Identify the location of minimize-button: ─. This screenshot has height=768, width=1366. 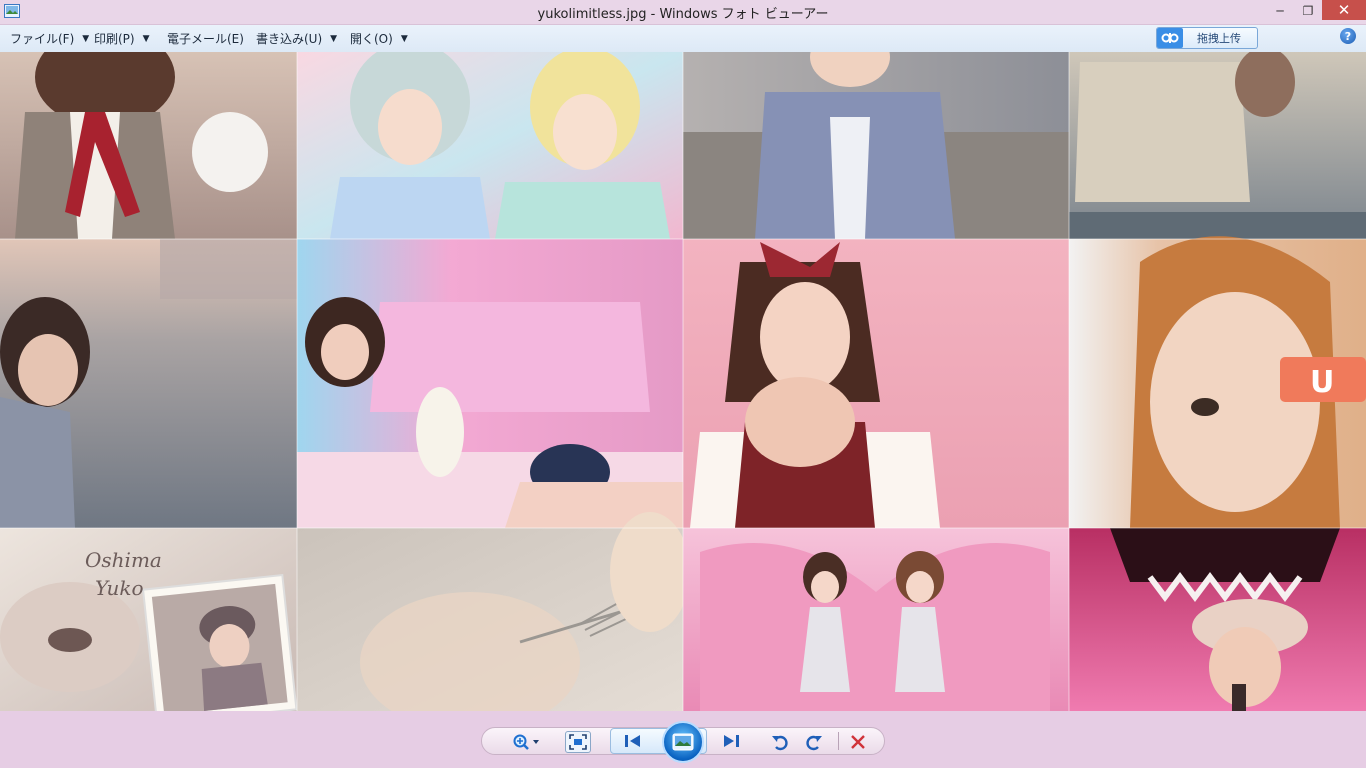
(1280, 11).